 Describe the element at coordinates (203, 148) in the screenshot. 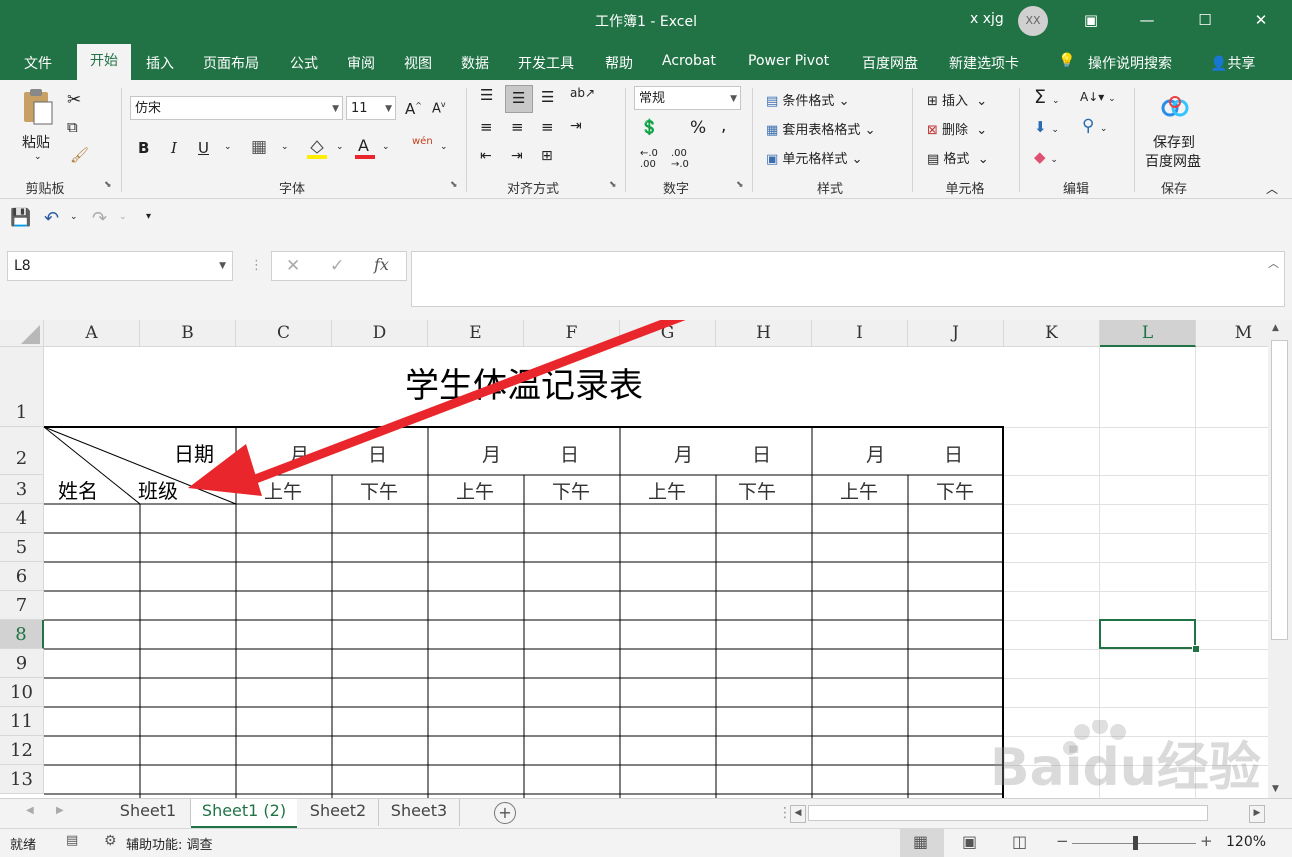

I see `underline-button: U` at that location.